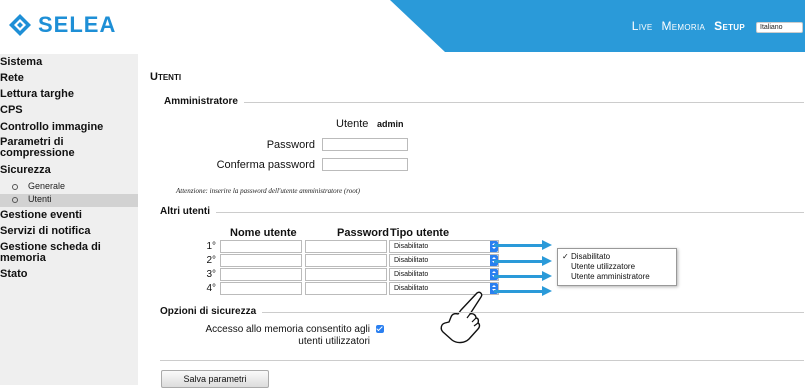 Image resolution: width=805 pixels, height=388 pixels. Describe the element at coordinates (590, 256) in the screenshot. I see `dropdown-option-disabilitato: Disabilitato` at that location.